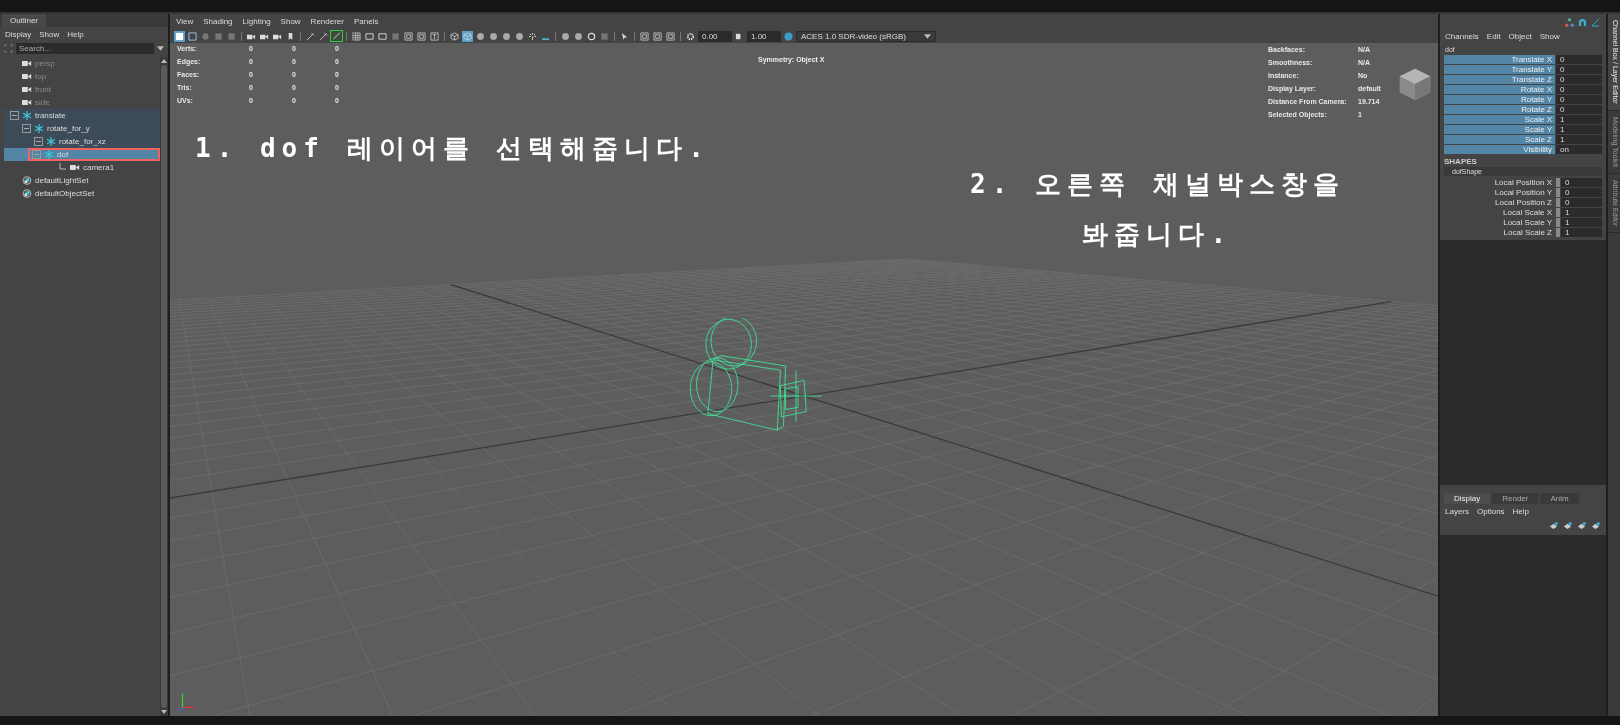 Image resolution: width=1620 pixels, height=725 pixels. What do you see at coordinates (1499, 119) in the screenshot?
I see `channel-name: Scale X` at bounding box center [1499, 119].